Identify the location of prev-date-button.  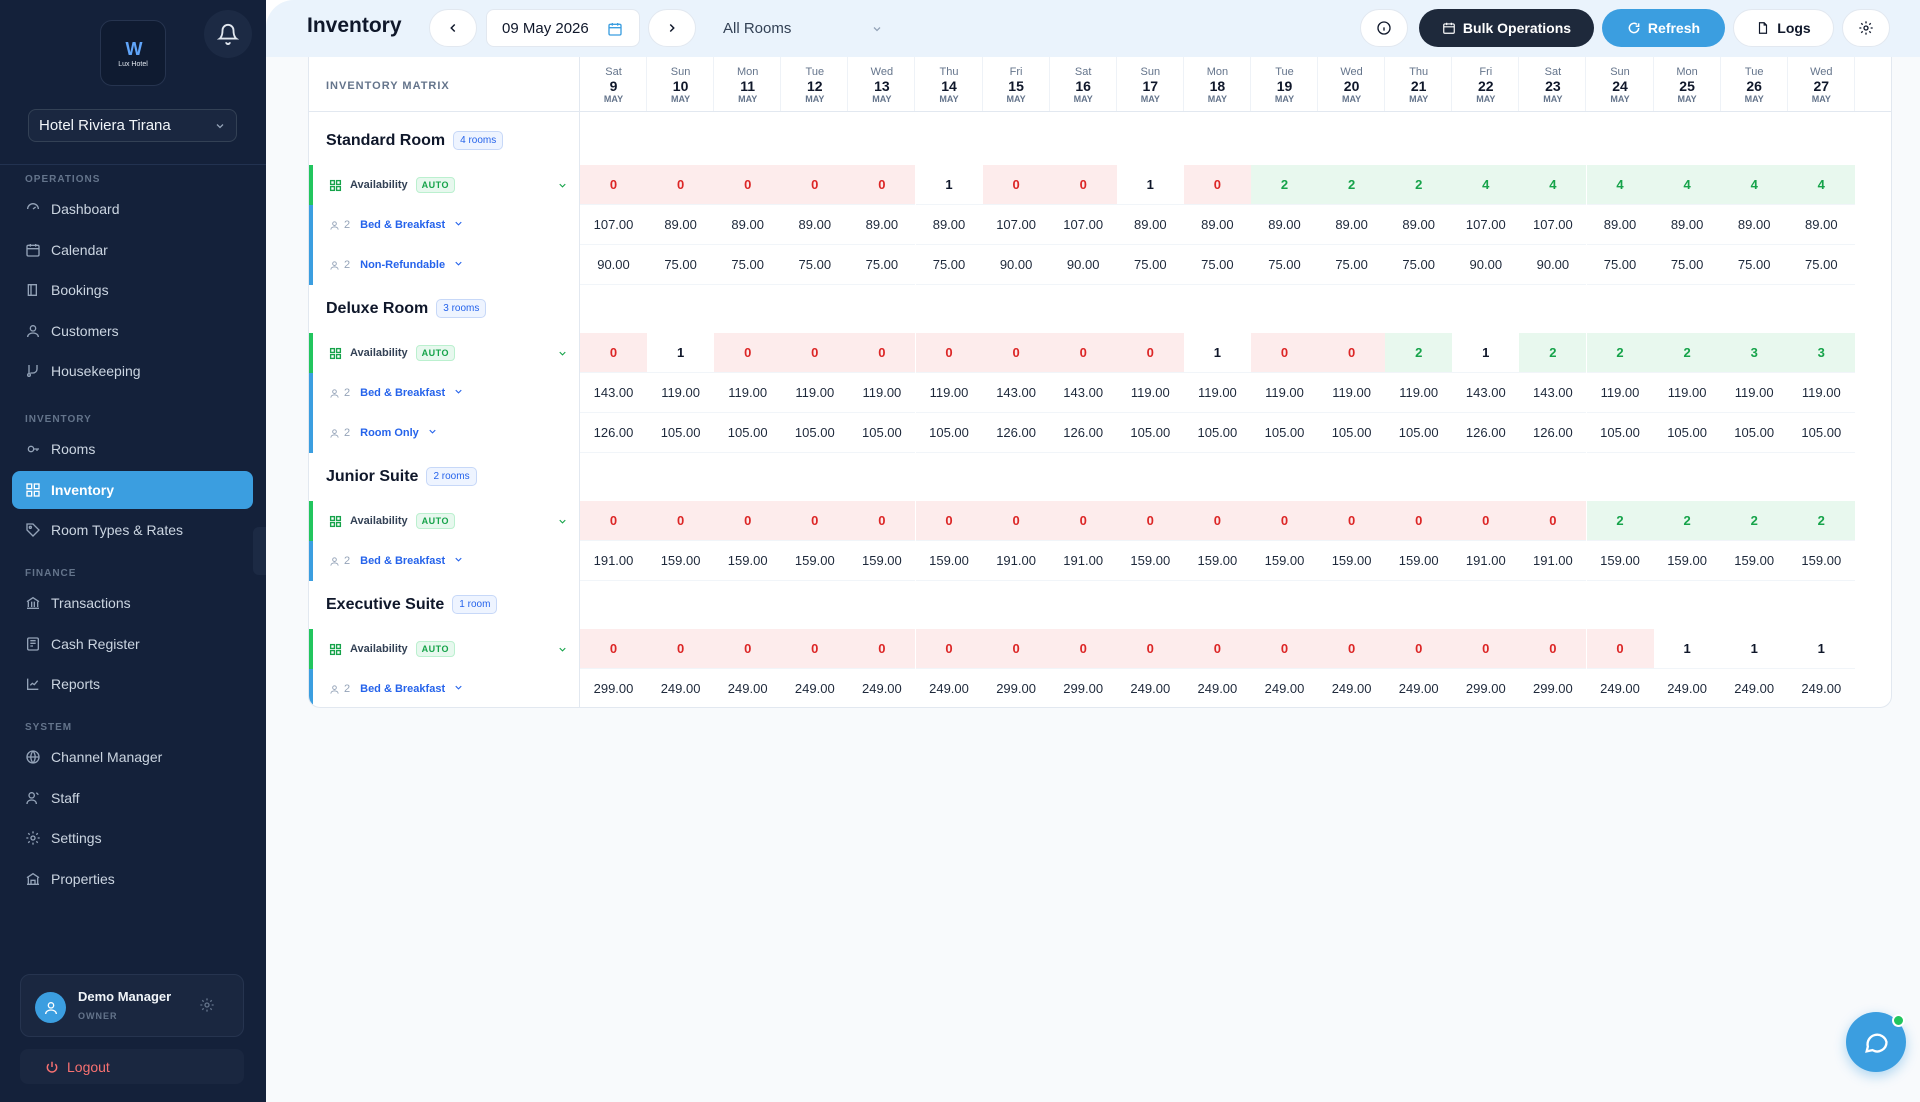
(453, 28).